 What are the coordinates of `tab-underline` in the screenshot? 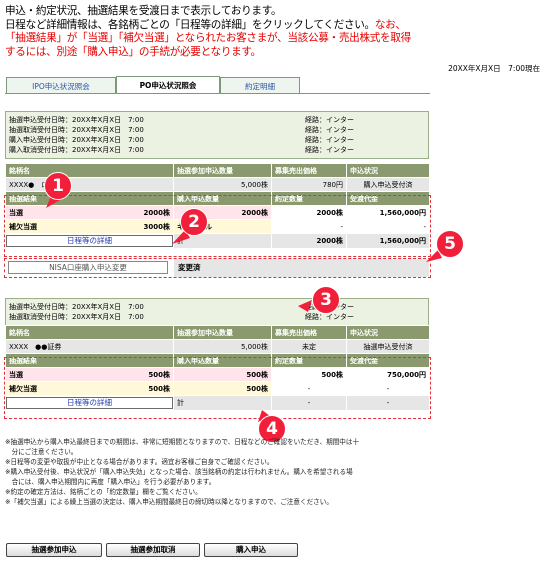 It's located at (217, 93).